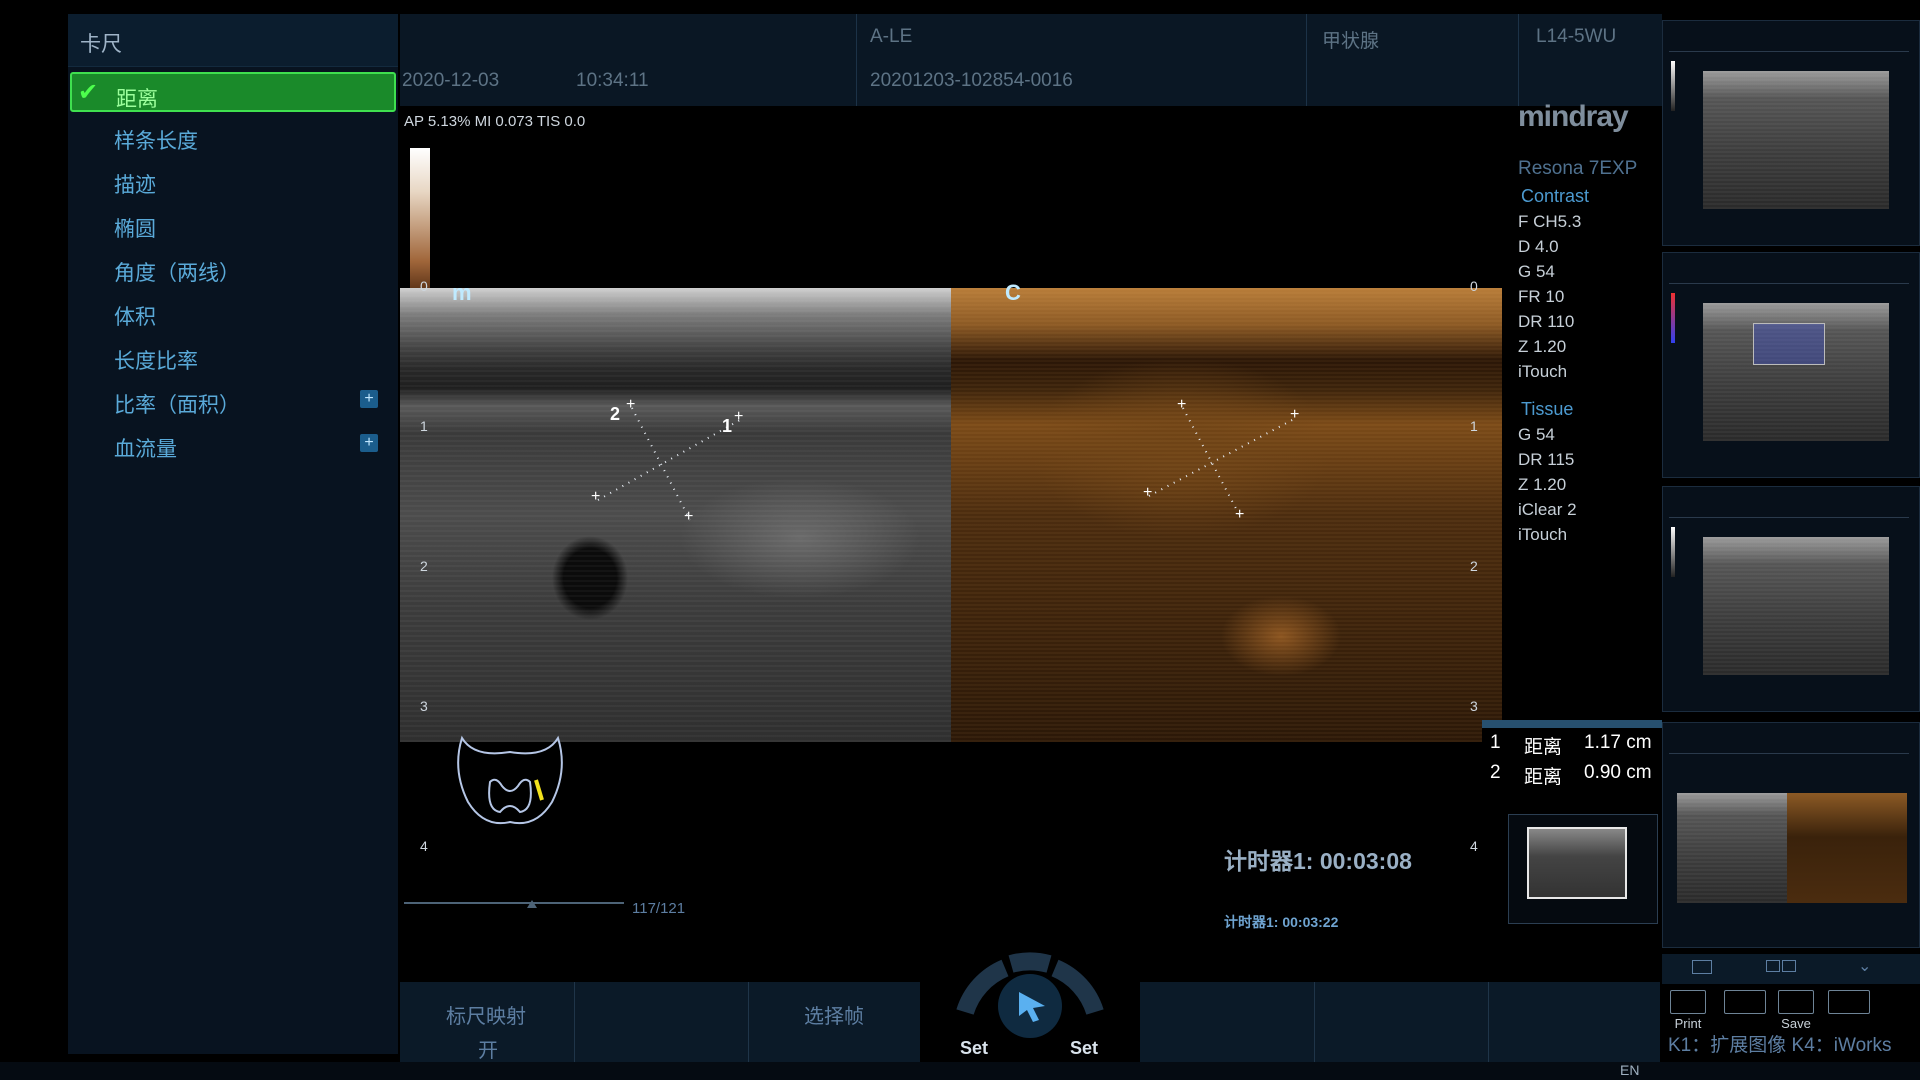  I want to click on archive-button, so click(1849, 1003).